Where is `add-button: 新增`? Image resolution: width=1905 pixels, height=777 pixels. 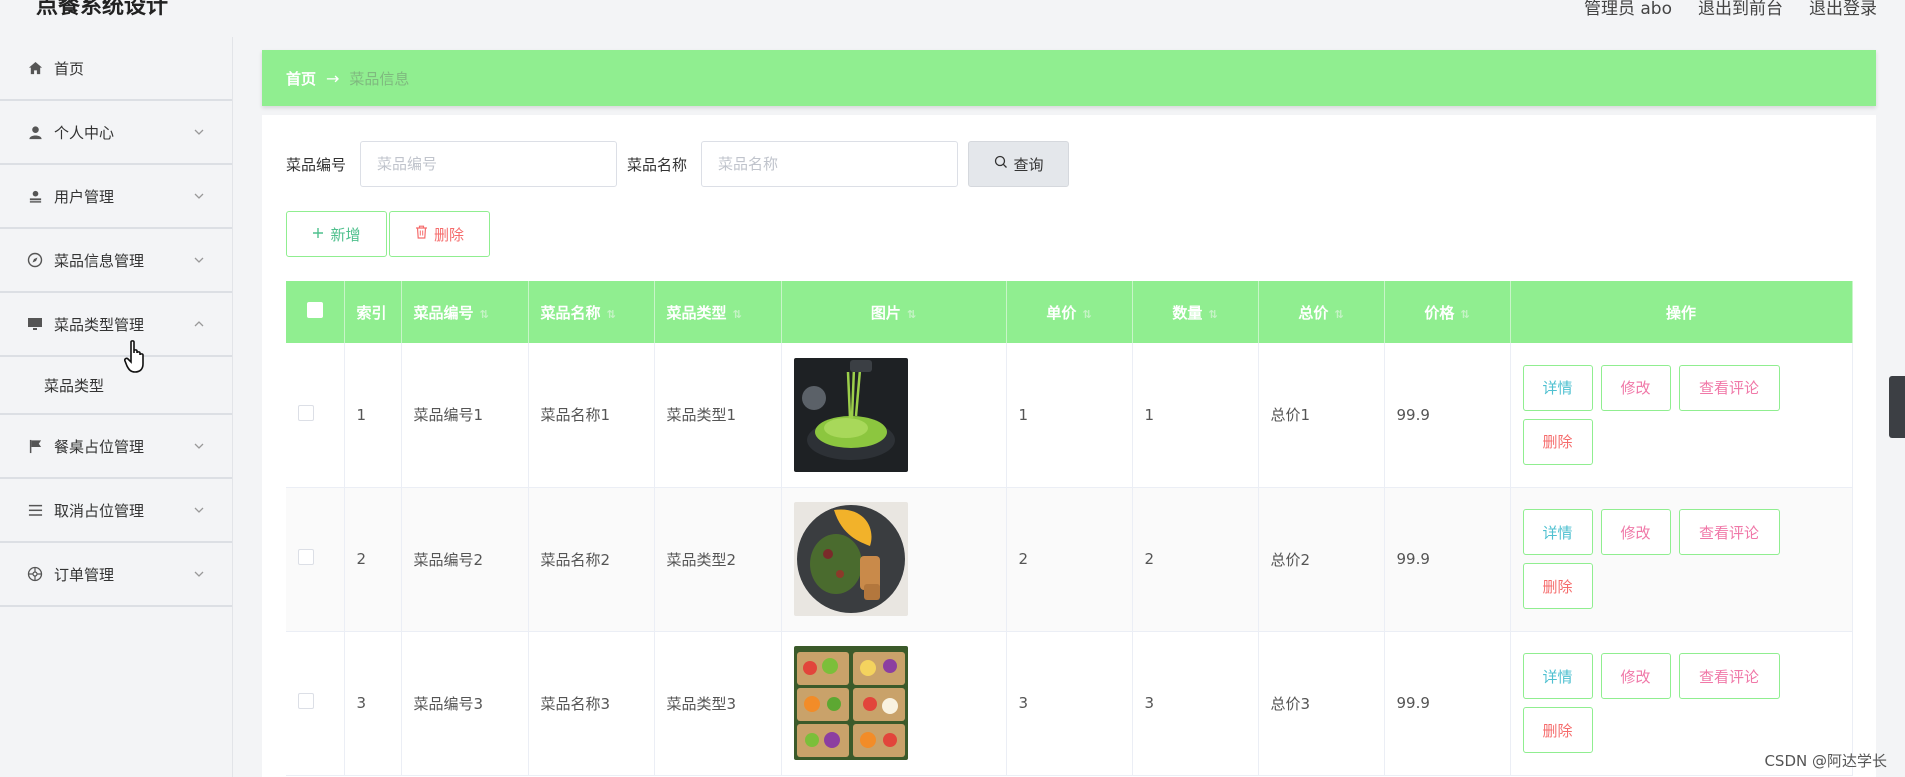
add-button: 新增 is located at coordinates (336, 234).